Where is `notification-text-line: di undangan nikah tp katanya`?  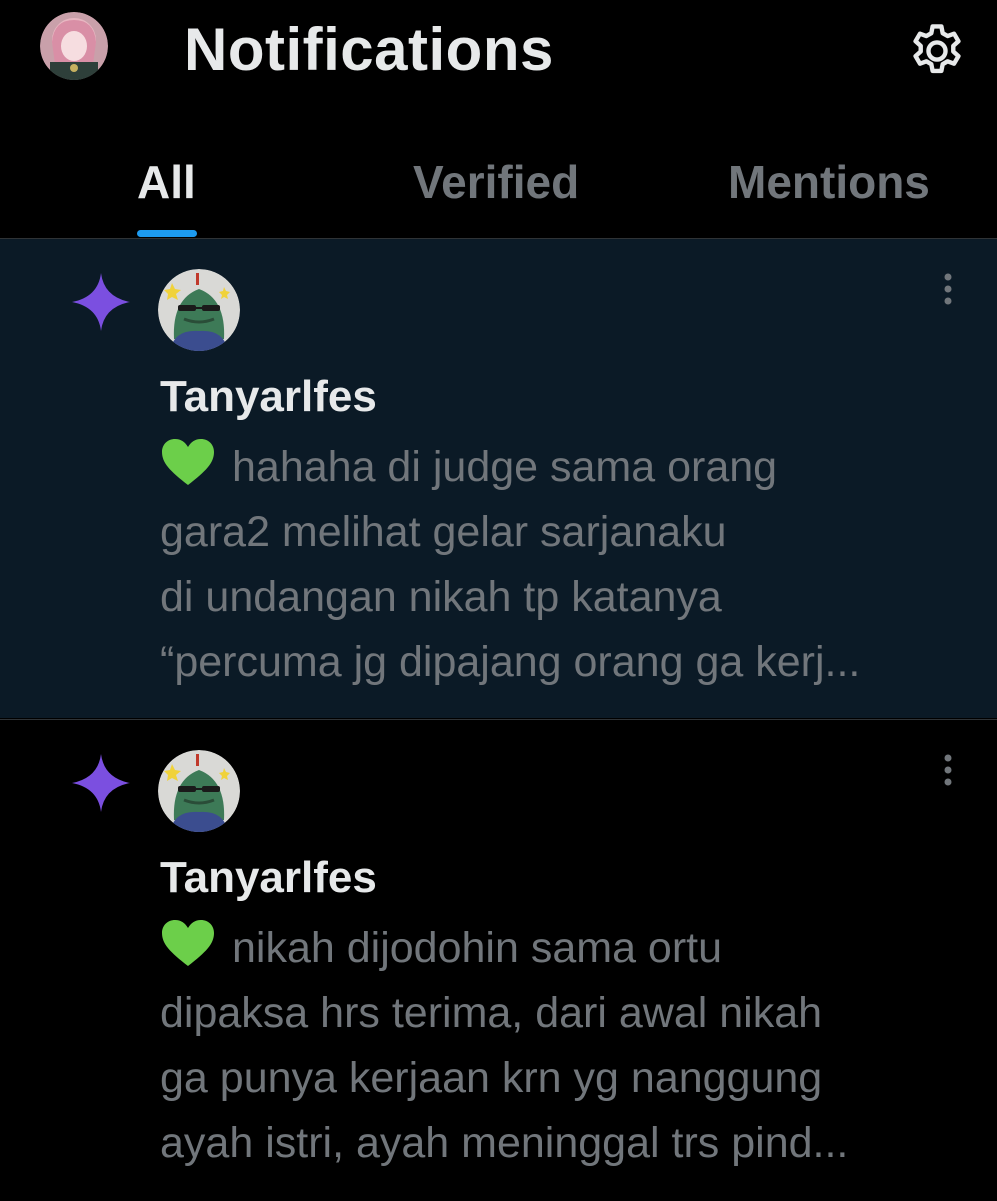
notification-text-line: di undangan nikah tp katanya is located at coordinates (441, 597).